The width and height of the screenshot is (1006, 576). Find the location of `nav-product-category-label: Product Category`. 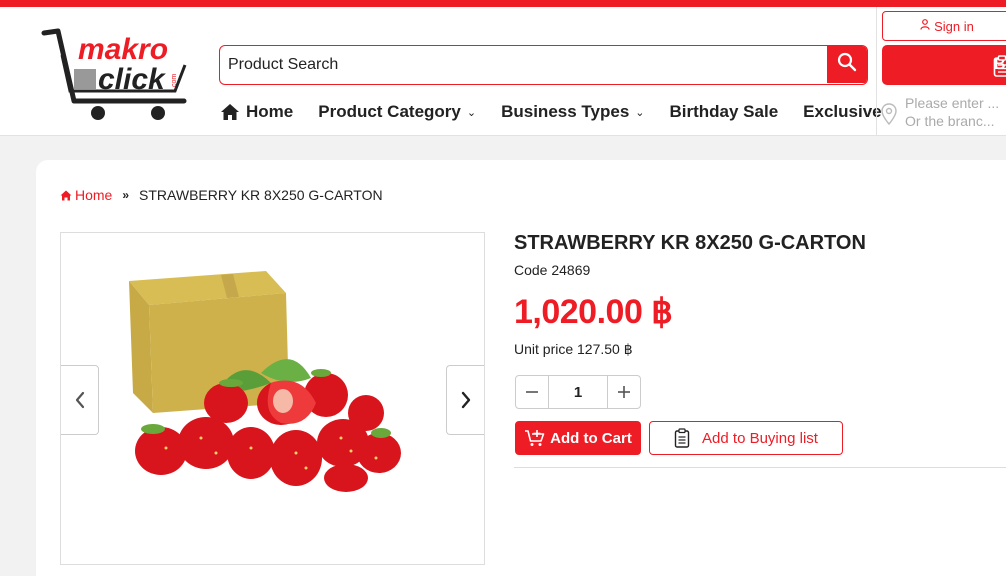

nav-product-category-label: Product Category is located at coordinates (389, 111).